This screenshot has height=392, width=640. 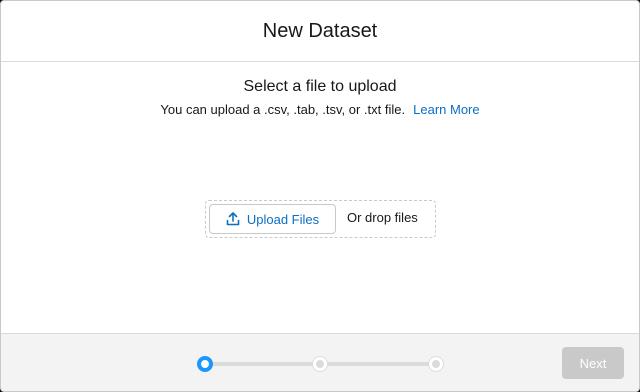 What do you see at coordinates (382, 217) in the screenshot?
I see `drop-files-text: Or drop files` at bounding box center [382, 217].